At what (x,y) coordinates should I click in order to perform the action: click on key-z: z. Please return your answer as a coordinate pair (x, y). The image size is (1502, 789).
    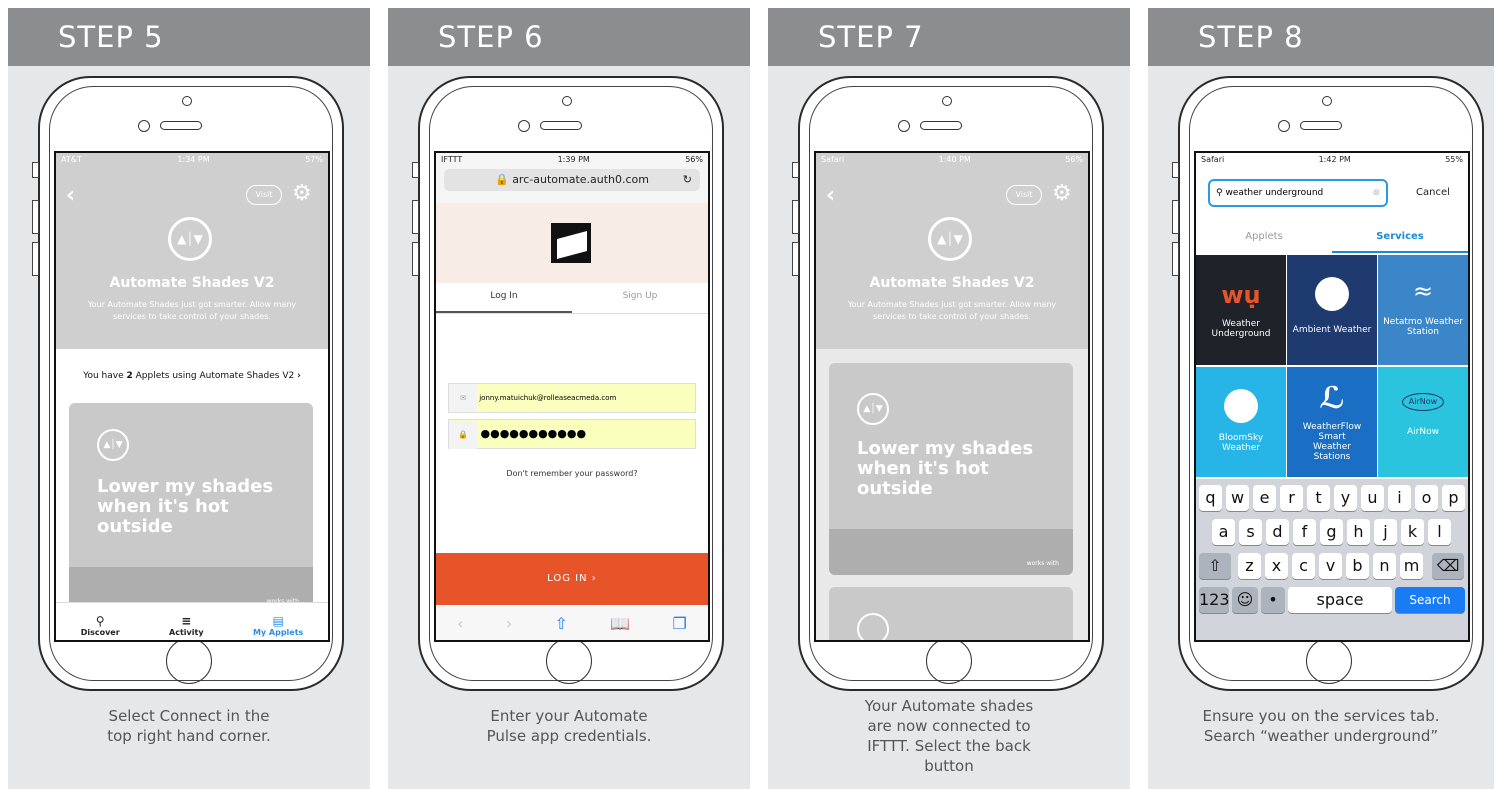
    Looking at the image, I should click on (1249, 566).